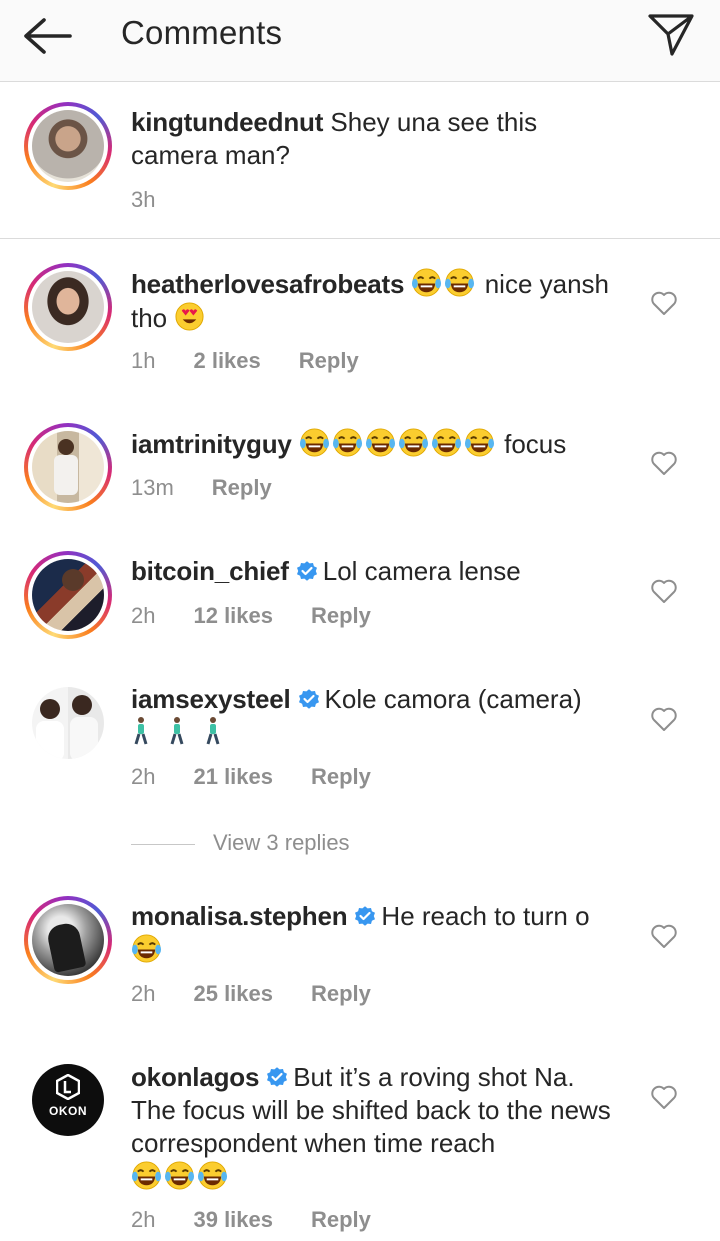 This screenshot has width=720, height=1241. Describe the element at coordinates (360, 41) in the screenshot. I see `top-bar: Comments` at that location.